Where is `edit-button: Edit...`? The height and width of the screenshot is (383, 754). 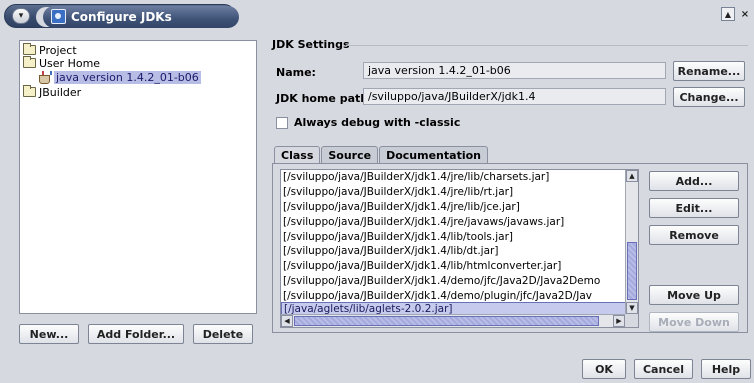 edit-button: Edit... is located at coordinates (694, 208).